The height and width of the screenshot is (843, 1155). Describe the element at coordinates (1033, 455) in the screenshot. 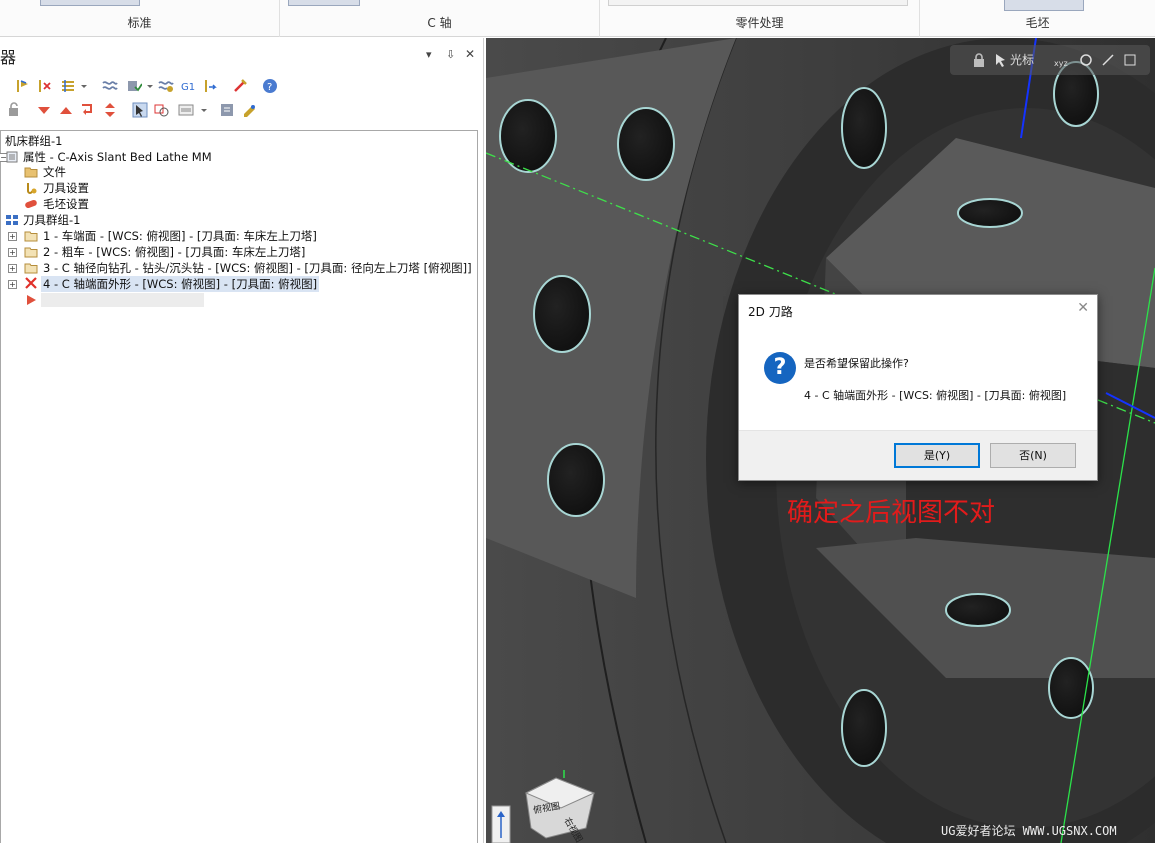

I see `no-button: 否(N)` at that location.